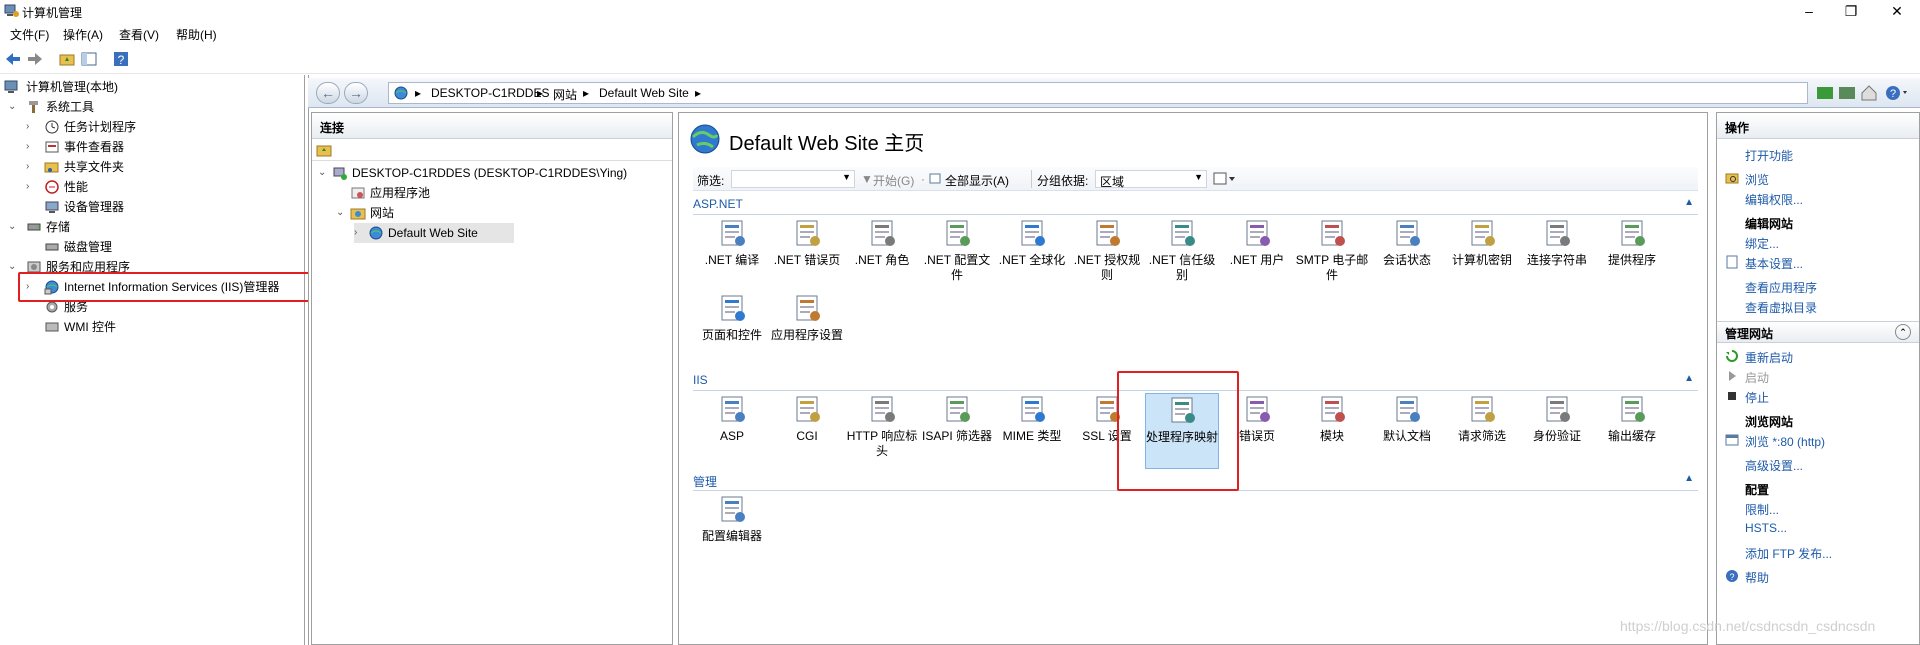  Describe the element at coordinates (490, 93) in the screenshot. I see `breadcrumb-server: DESKTOP-C1RDDES` at that location.